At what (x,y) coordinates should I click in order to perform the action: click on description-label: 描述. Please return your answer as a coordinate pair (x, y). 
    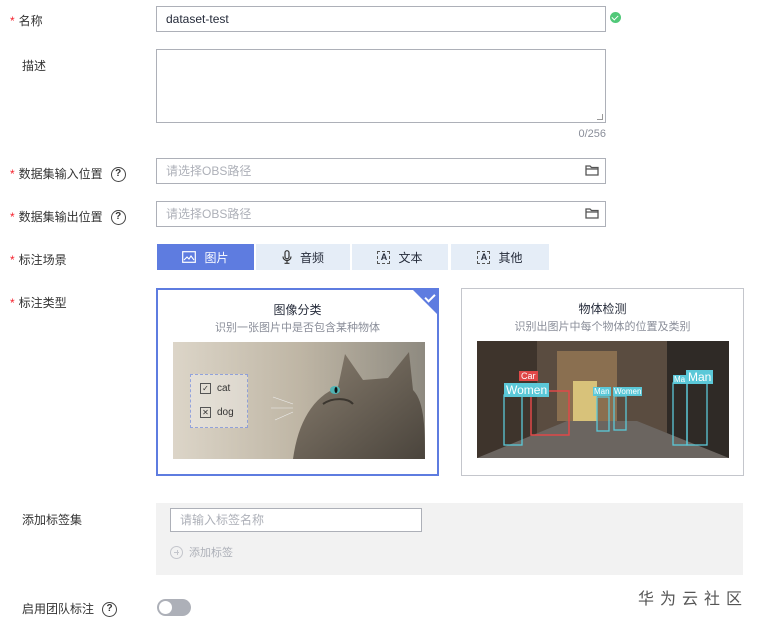
    Looking at the image, I should click on (34, 66).